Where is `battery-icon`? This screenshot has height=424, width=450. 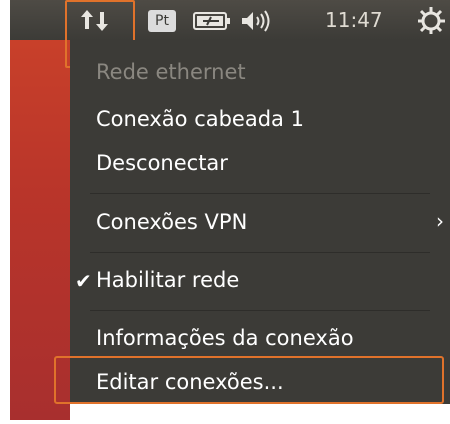 battery-icon is located at coordinates (213, 21).